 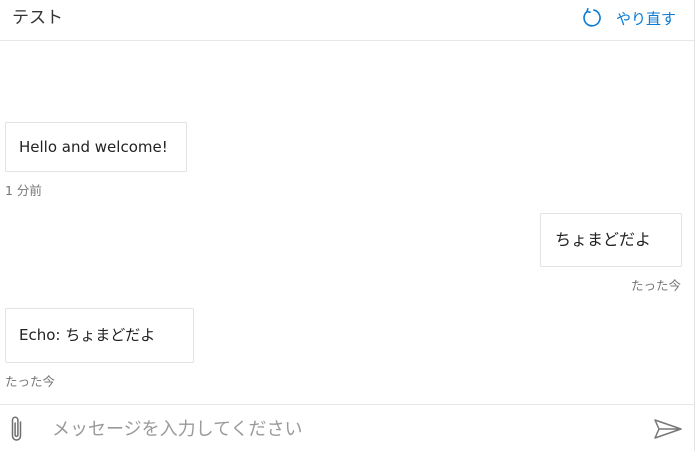 I want to click on message-text: Echo: ちょまどだよ, so click(x=87, y=335).